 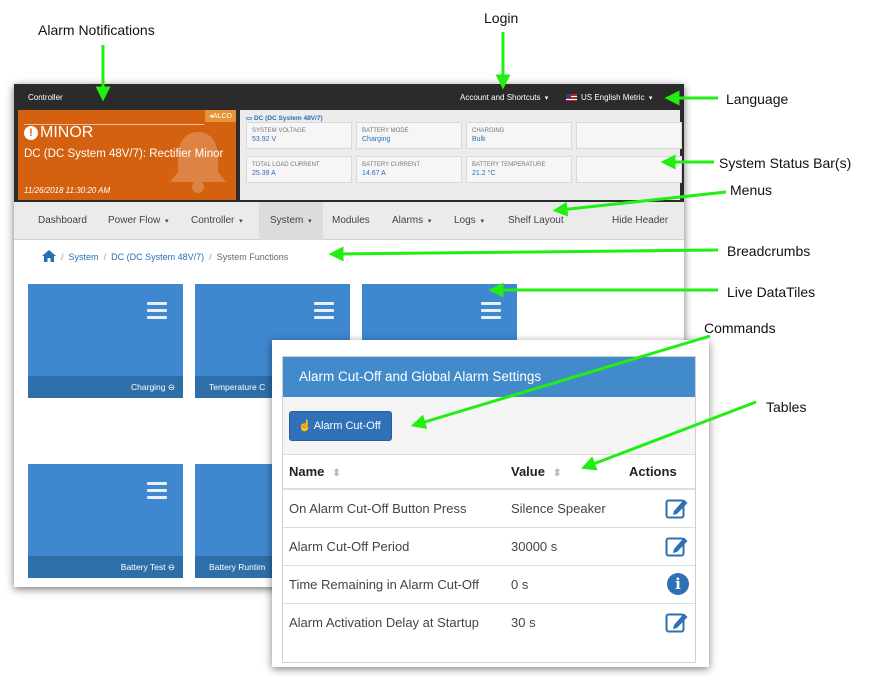 I want to click on nav-controller: Controller ▾, so click(x=217, y=221).